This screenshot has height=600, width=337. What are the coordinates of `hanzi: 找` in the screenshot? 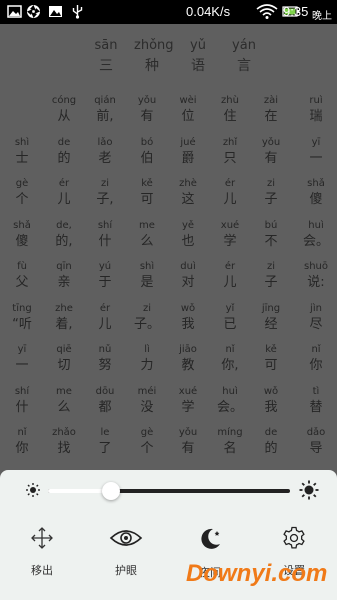 It's located at (64, 448).